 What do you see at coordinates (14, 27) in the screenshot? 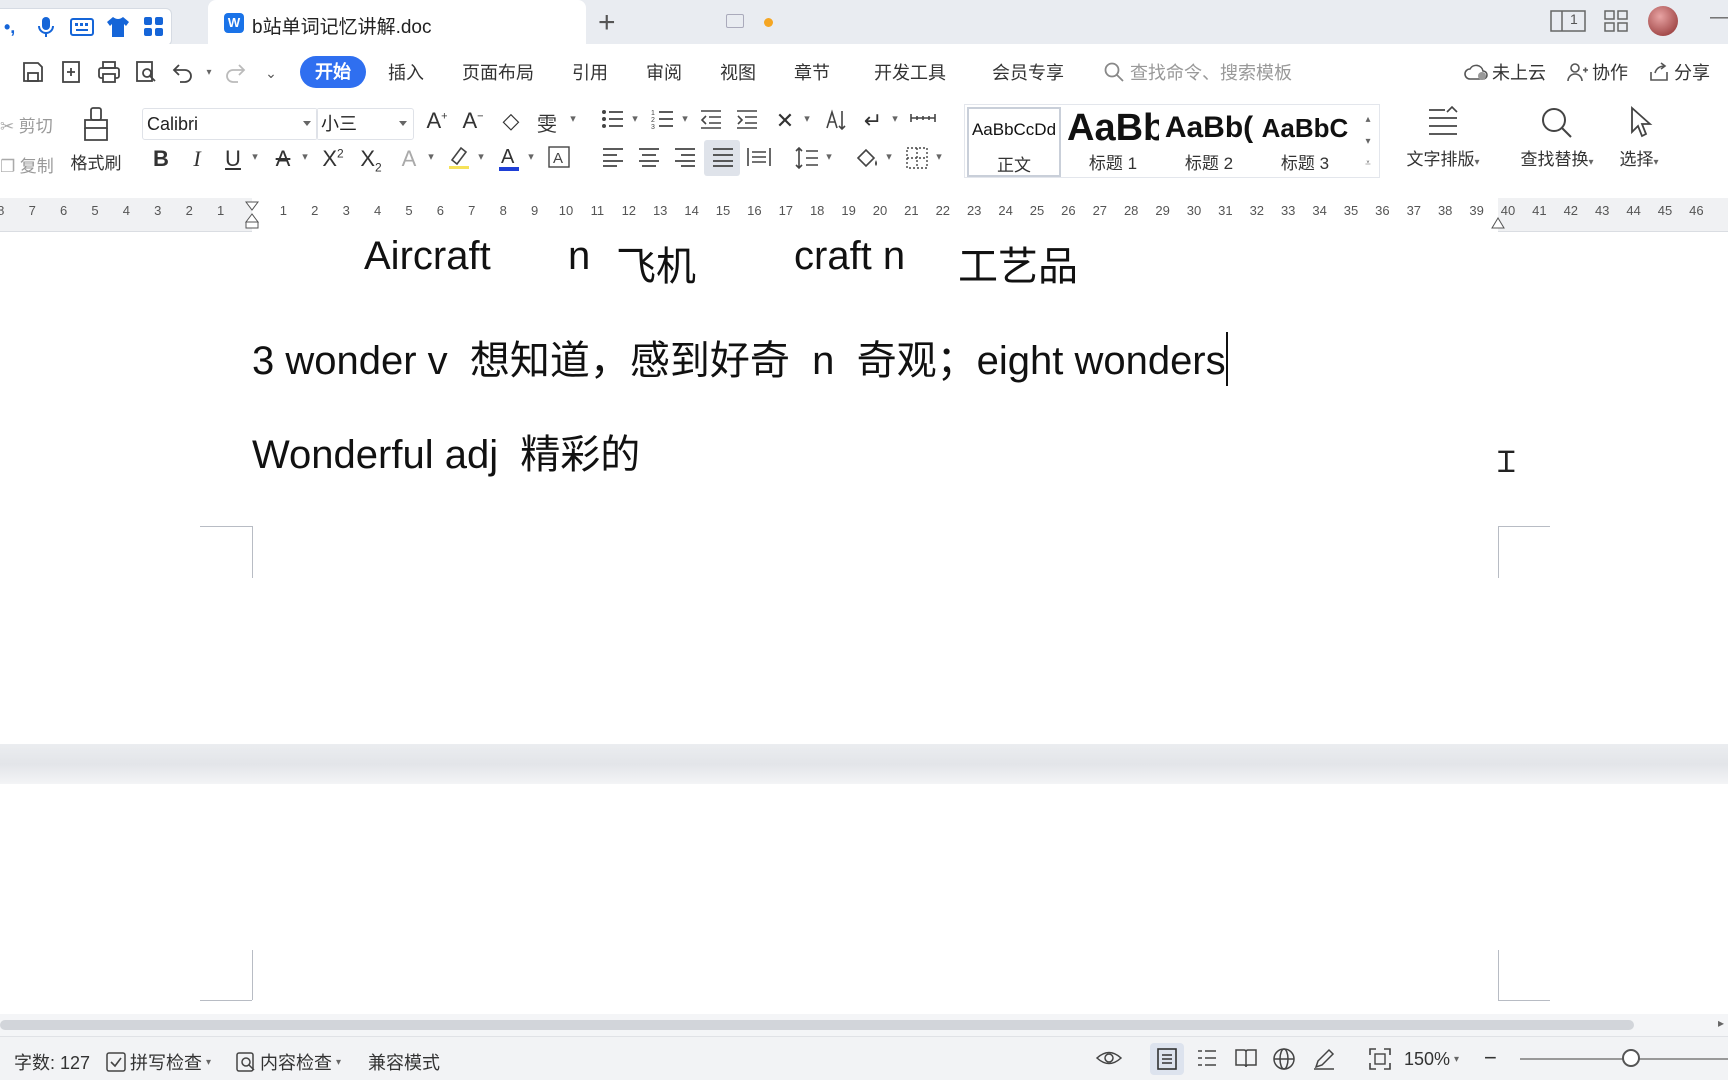
I see `punctuation-toggle: •,` at bounding box center [14, 27].